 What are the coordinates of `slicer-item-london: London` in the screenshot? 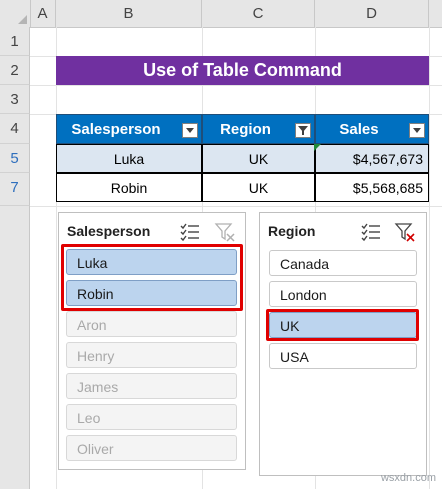 It's located at (343, 294).